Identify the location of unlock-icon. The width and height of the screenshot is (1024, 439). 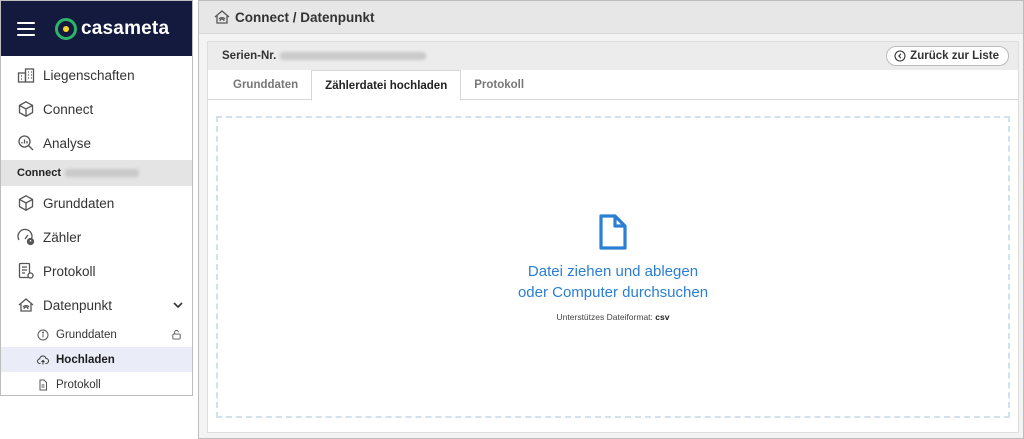
(176, 334).